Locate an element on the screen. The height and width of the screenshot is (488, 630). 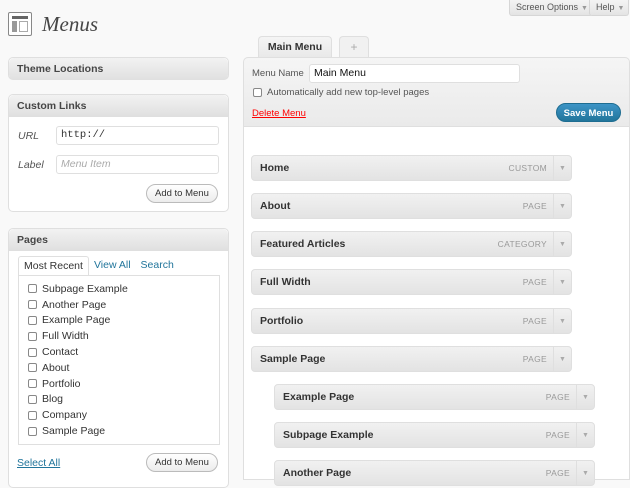
page-header: Menus is located at coordinates (53, 24).